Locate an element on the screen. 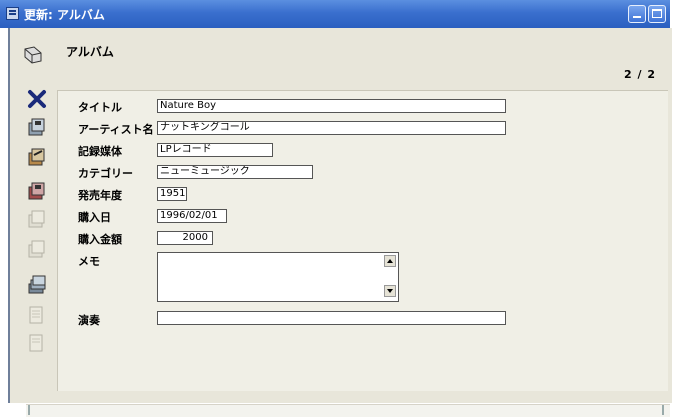  purchase-date-label: 購入日 is located at coordinates (94, 217).